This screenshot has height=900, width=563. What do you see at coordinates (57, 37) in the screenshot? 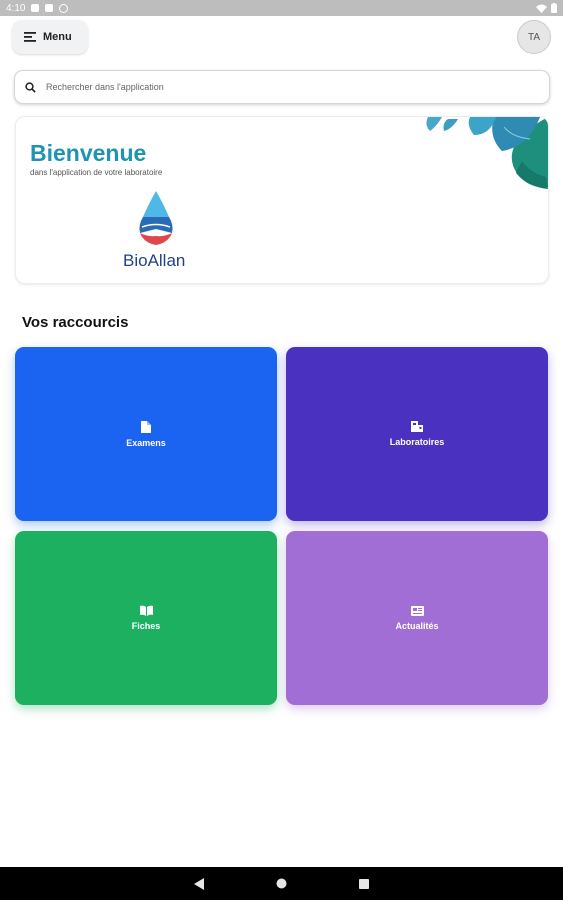
I see `menu-label: Menu` at bounding box center [57, 37].